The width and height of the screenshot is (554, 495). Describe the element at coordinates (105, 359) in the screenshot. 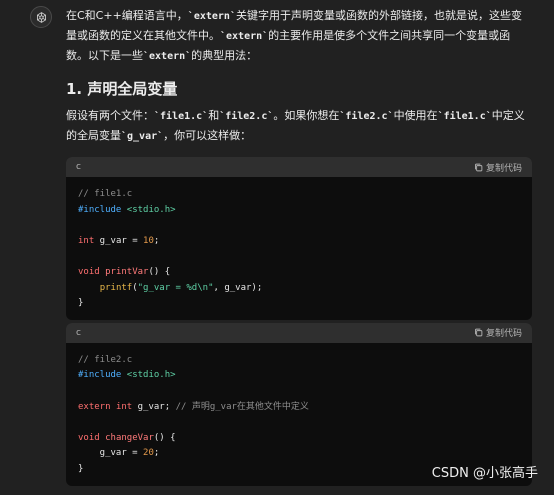

I see `code-comment: // file2.c` at that location.